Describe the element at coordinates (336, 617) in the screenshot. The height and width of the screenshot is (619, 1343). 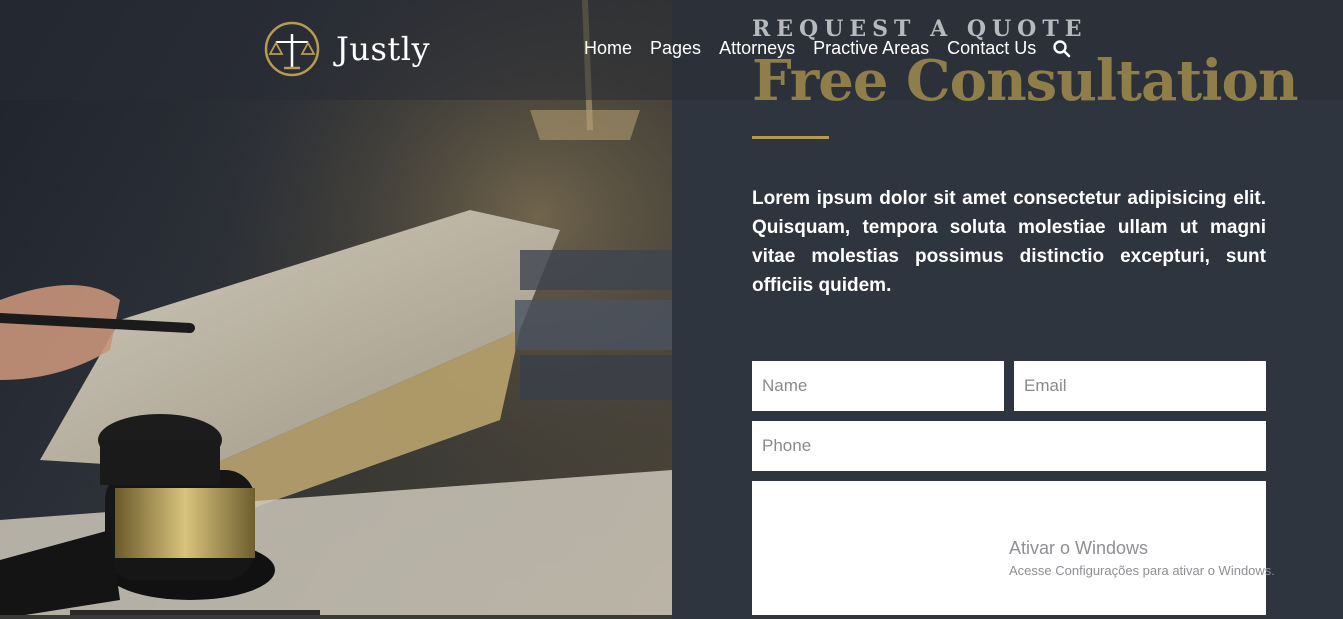
I see `bottom-divider` at that location.